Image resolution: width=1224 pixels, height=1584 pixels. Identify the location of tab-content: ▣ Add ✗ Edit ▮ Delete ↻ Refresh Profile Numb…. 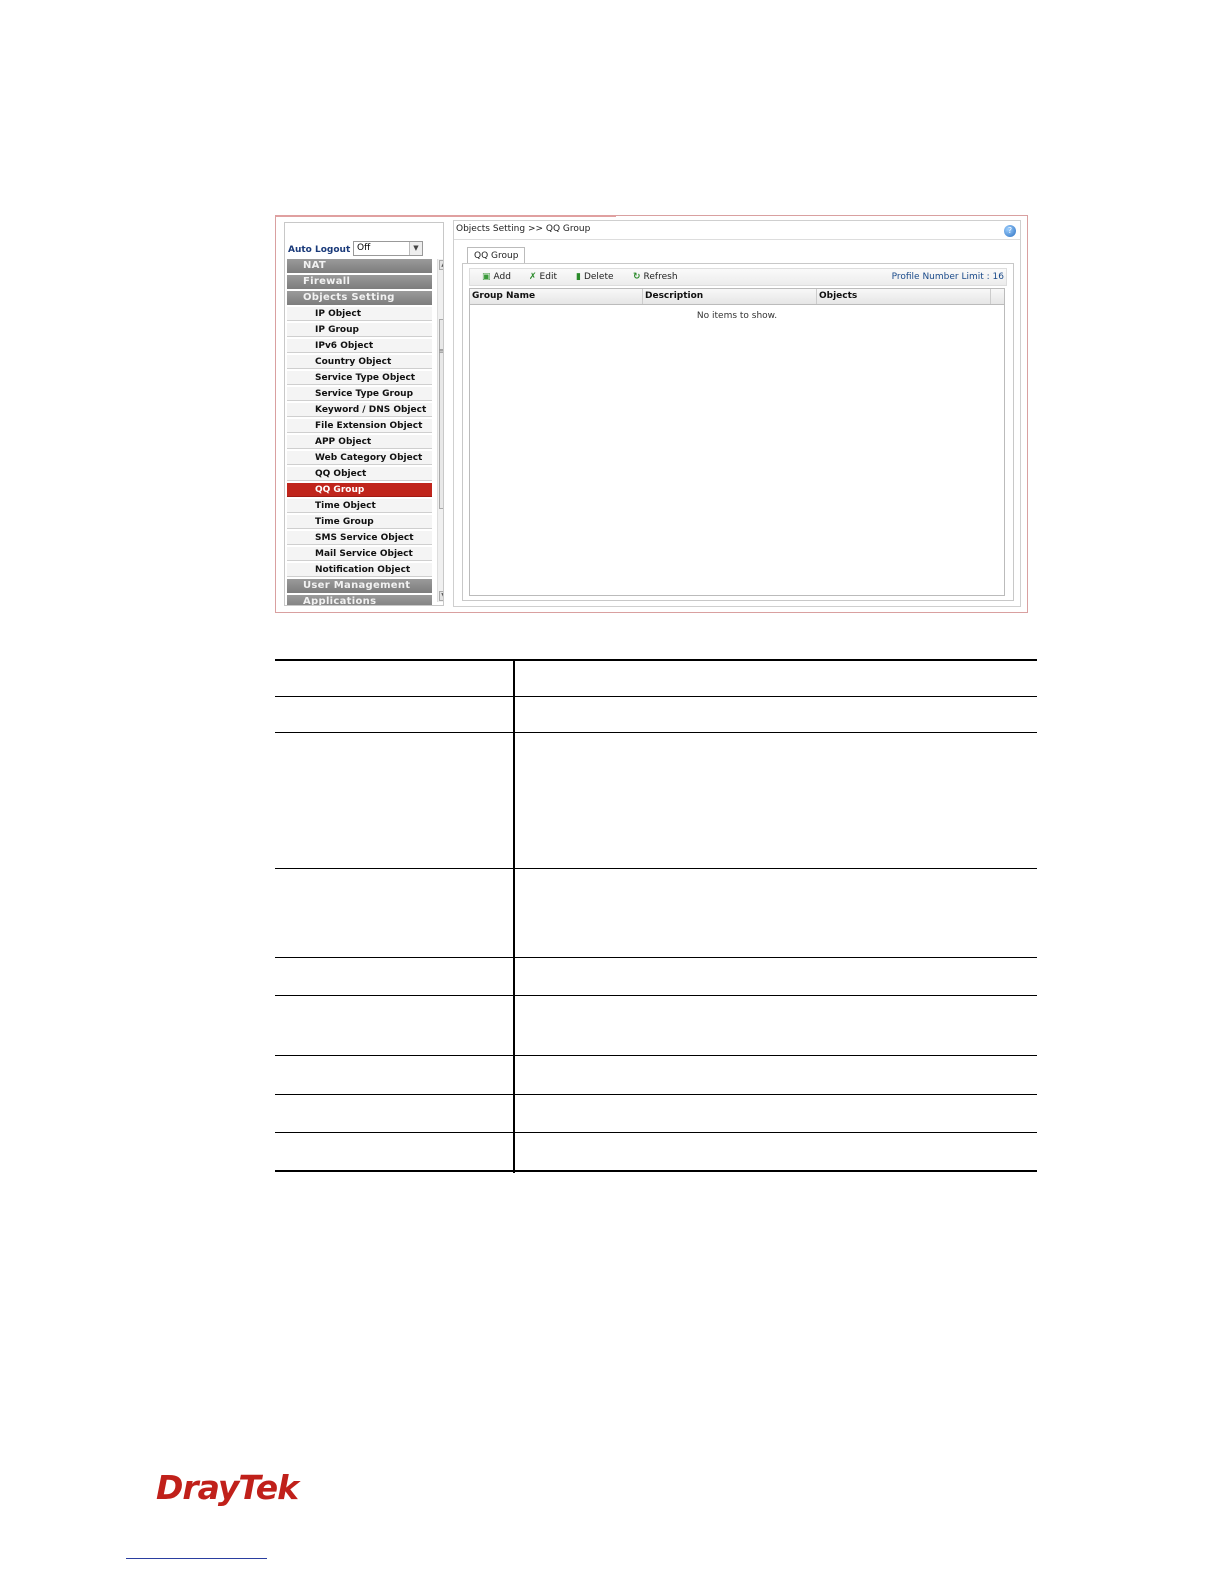
(738, 432).